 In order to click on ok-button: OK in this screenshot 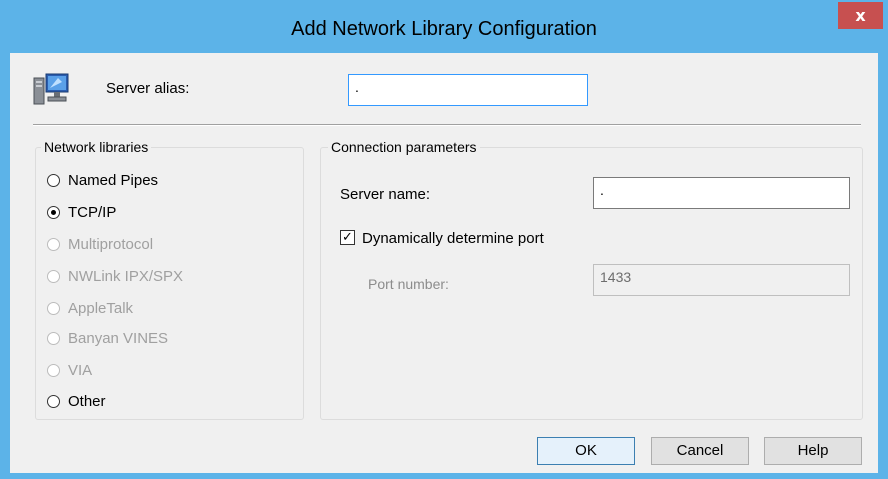, I will do `click(586, 451)`.